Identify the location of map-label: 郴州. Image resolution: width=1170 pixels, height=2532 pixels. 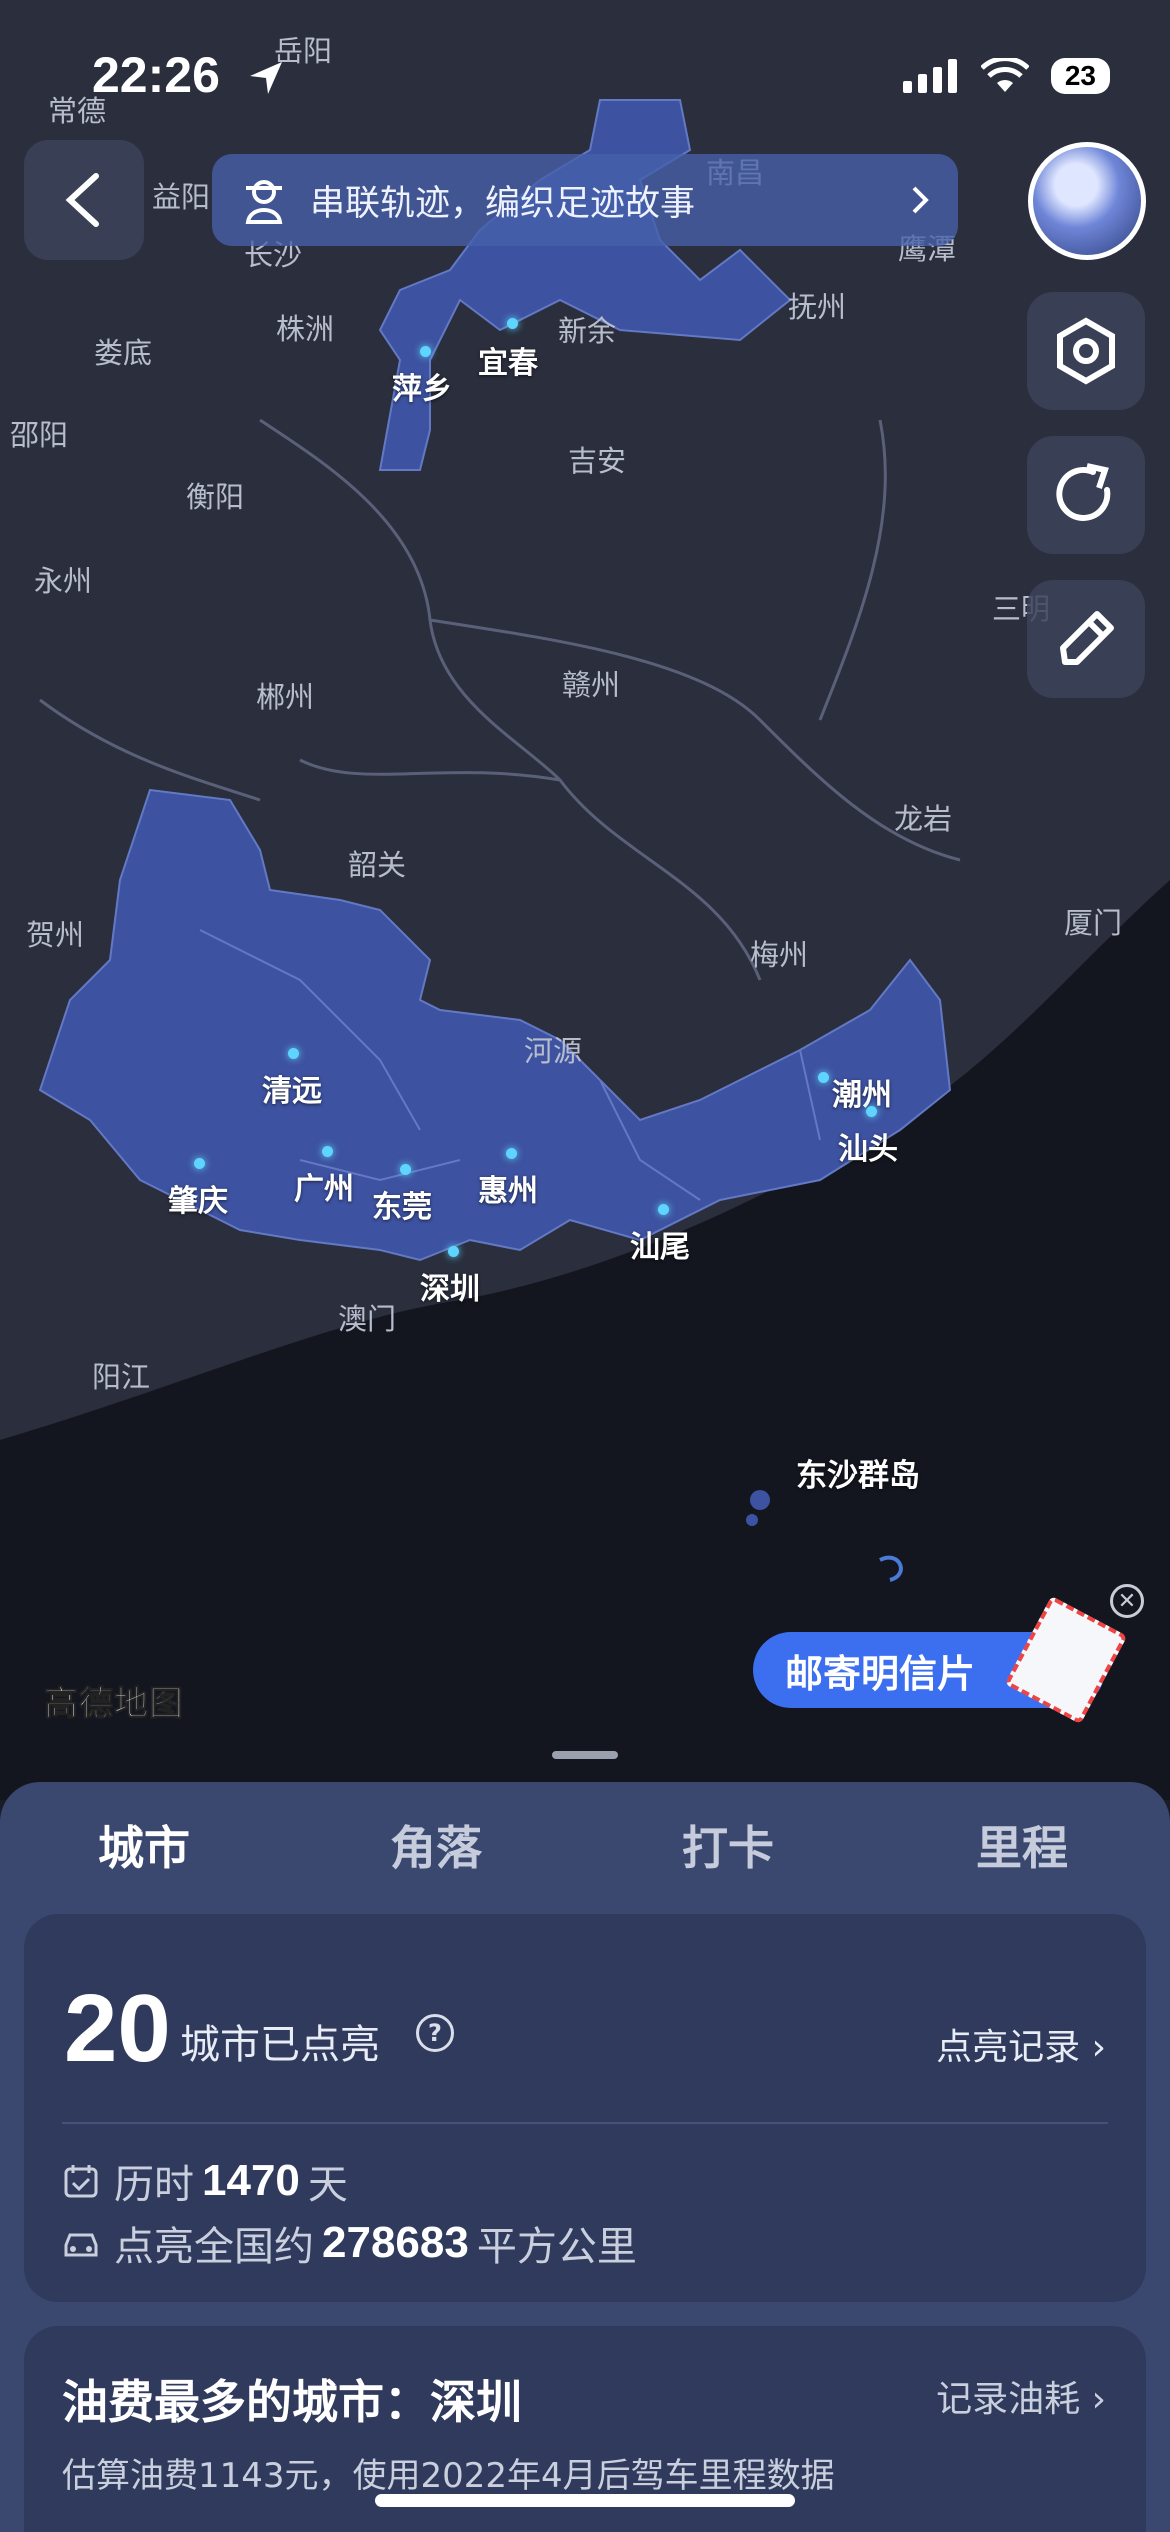
(285, 697).